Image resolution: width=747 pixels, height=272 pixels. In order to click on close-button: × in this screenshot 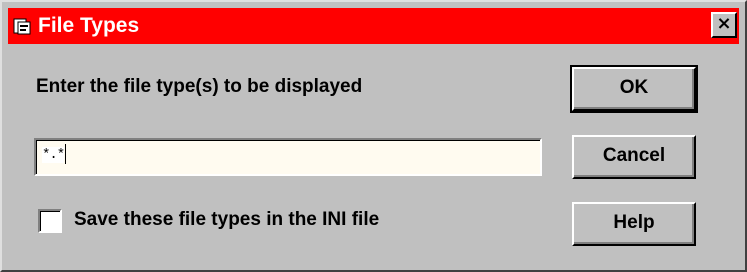, I will do `click(724, 25)`.